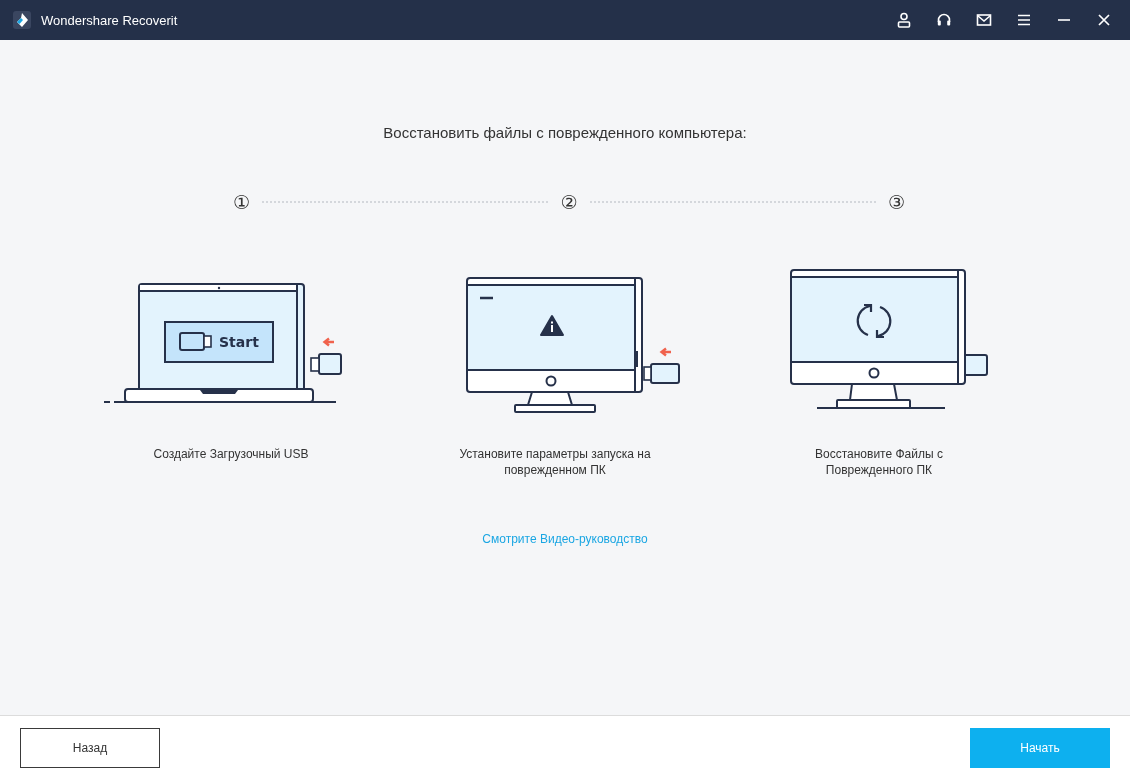  What do you see at coordinates (874, 321) in the screenshot?
I see `sync-icon` at bounding box center [874, 321].